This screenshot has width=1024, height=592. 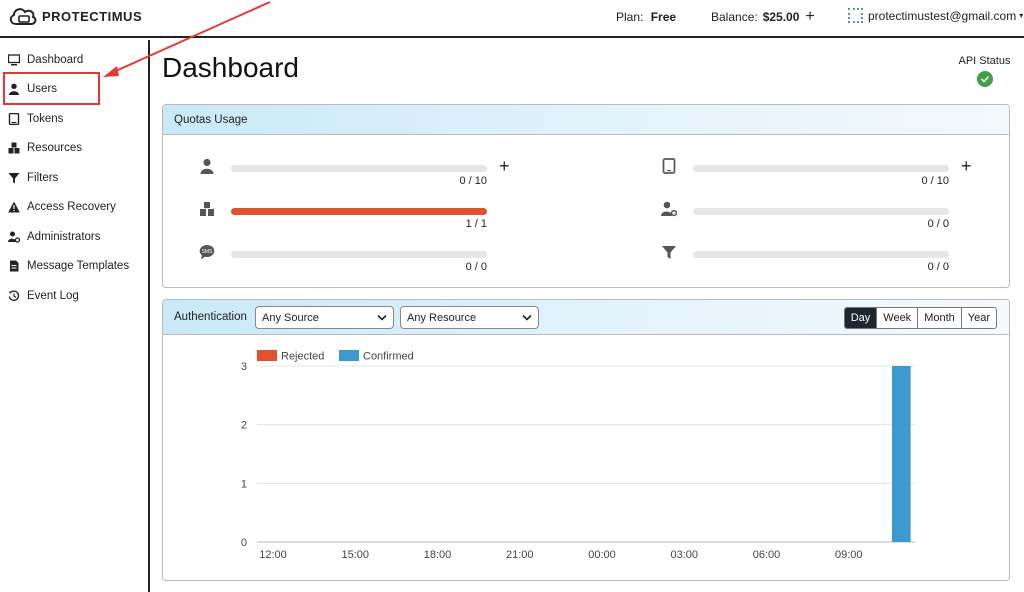 I want to click on balance-value: $25.00, so click(x=781, y=17).